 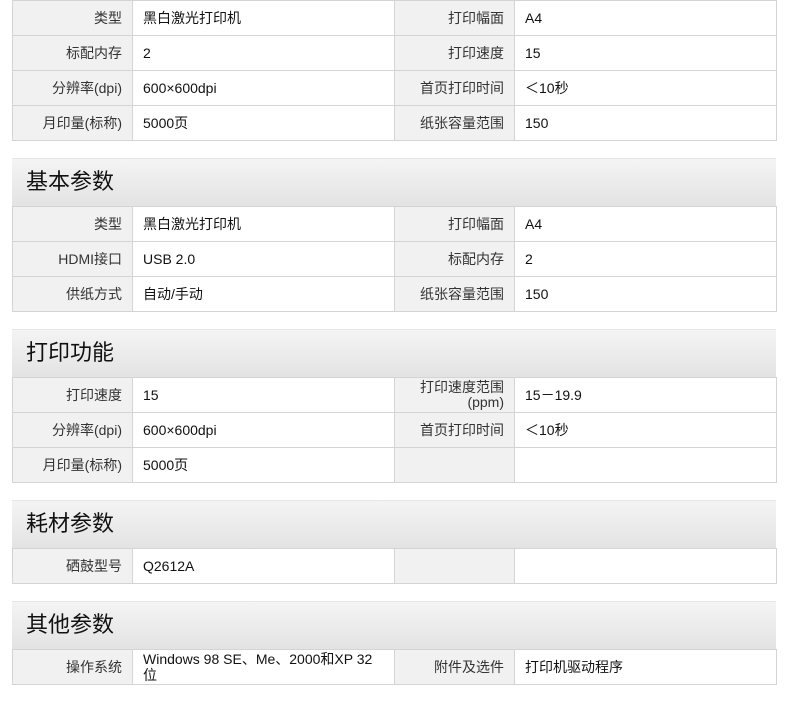 I want to click on section-header-print: 打印功能, so click(x=394, y=353).